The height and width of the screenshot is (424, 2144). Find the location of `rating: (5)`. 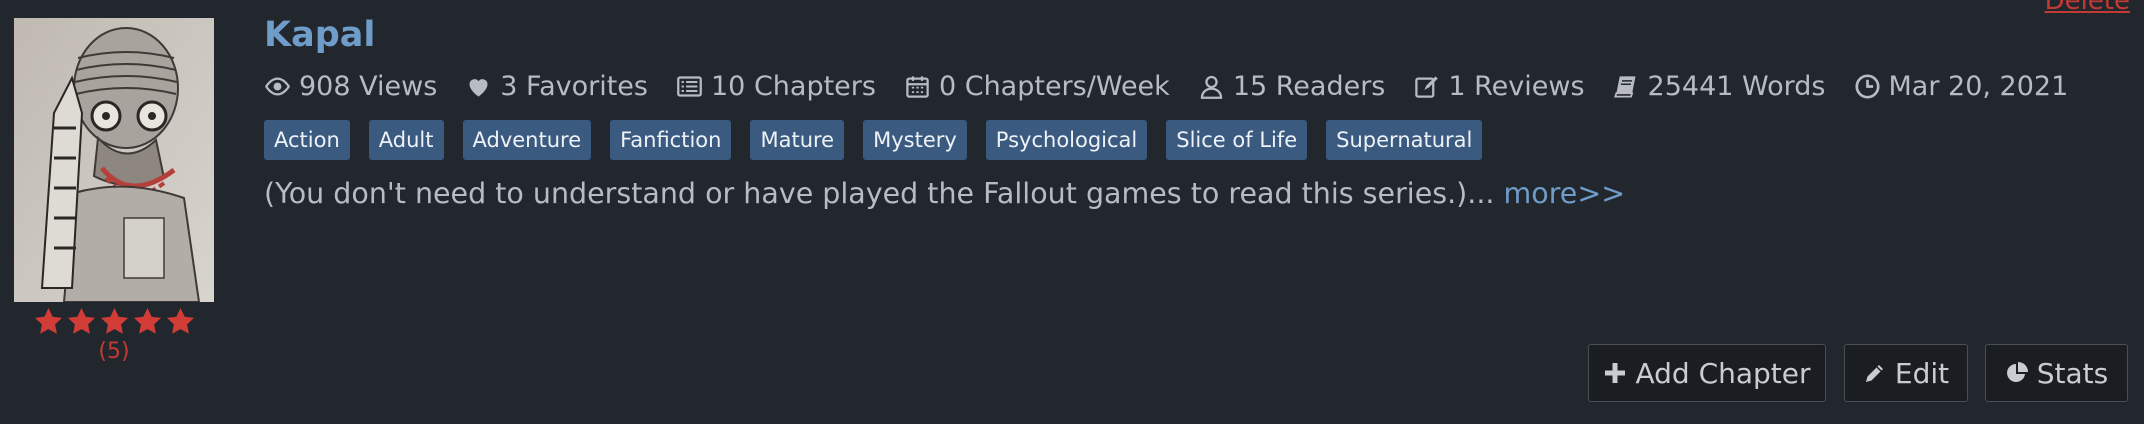

rating: (5) is located at coordinates (114, 335).